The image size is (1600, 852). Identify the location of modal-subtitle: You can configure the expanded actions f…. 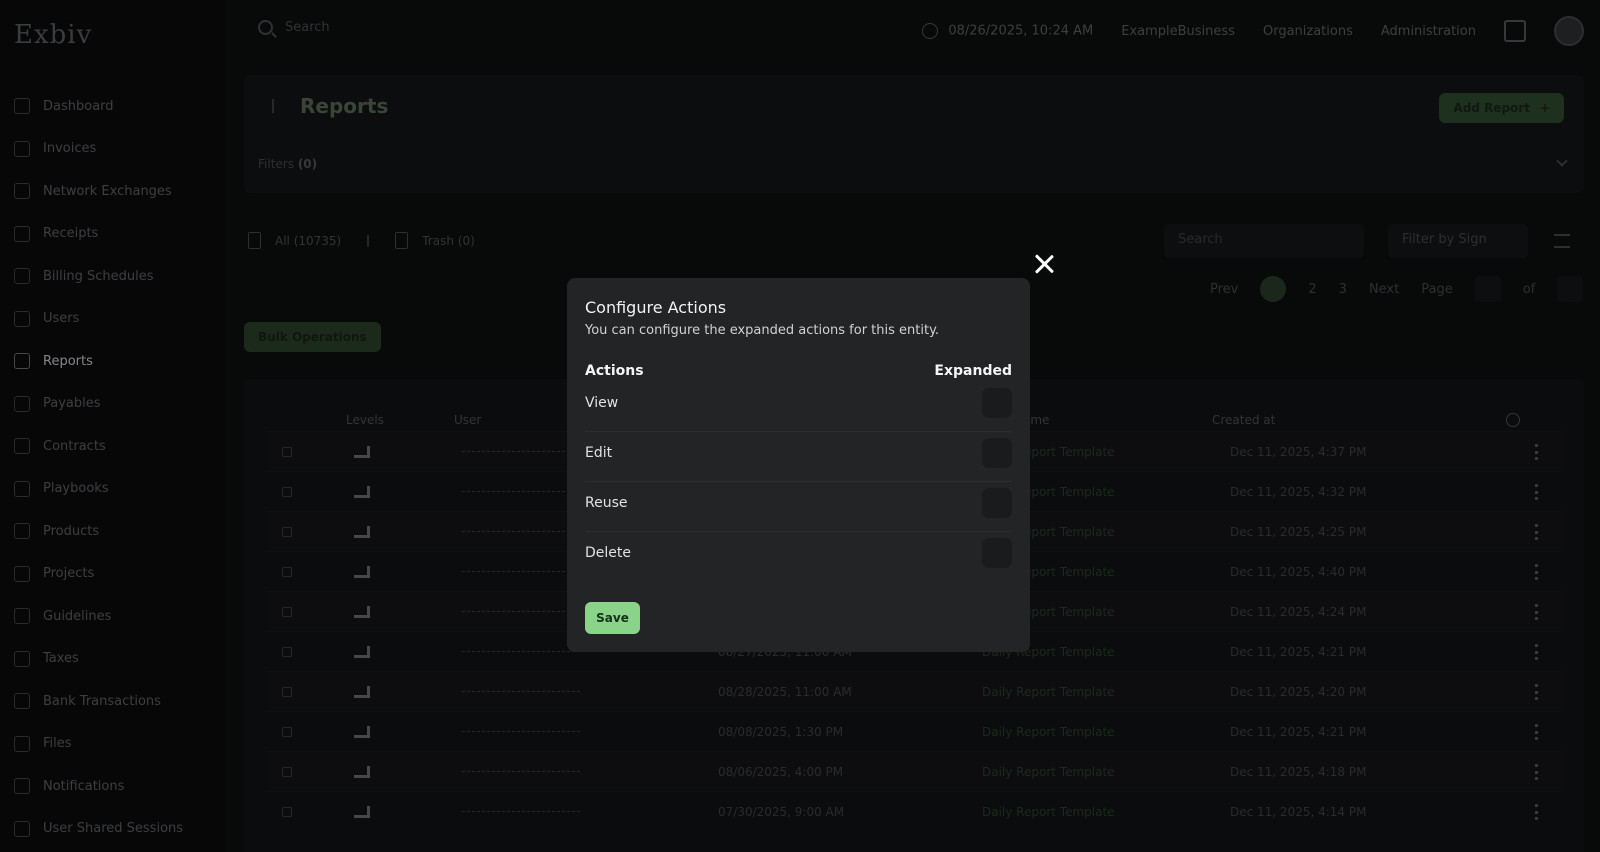
(762, 330).